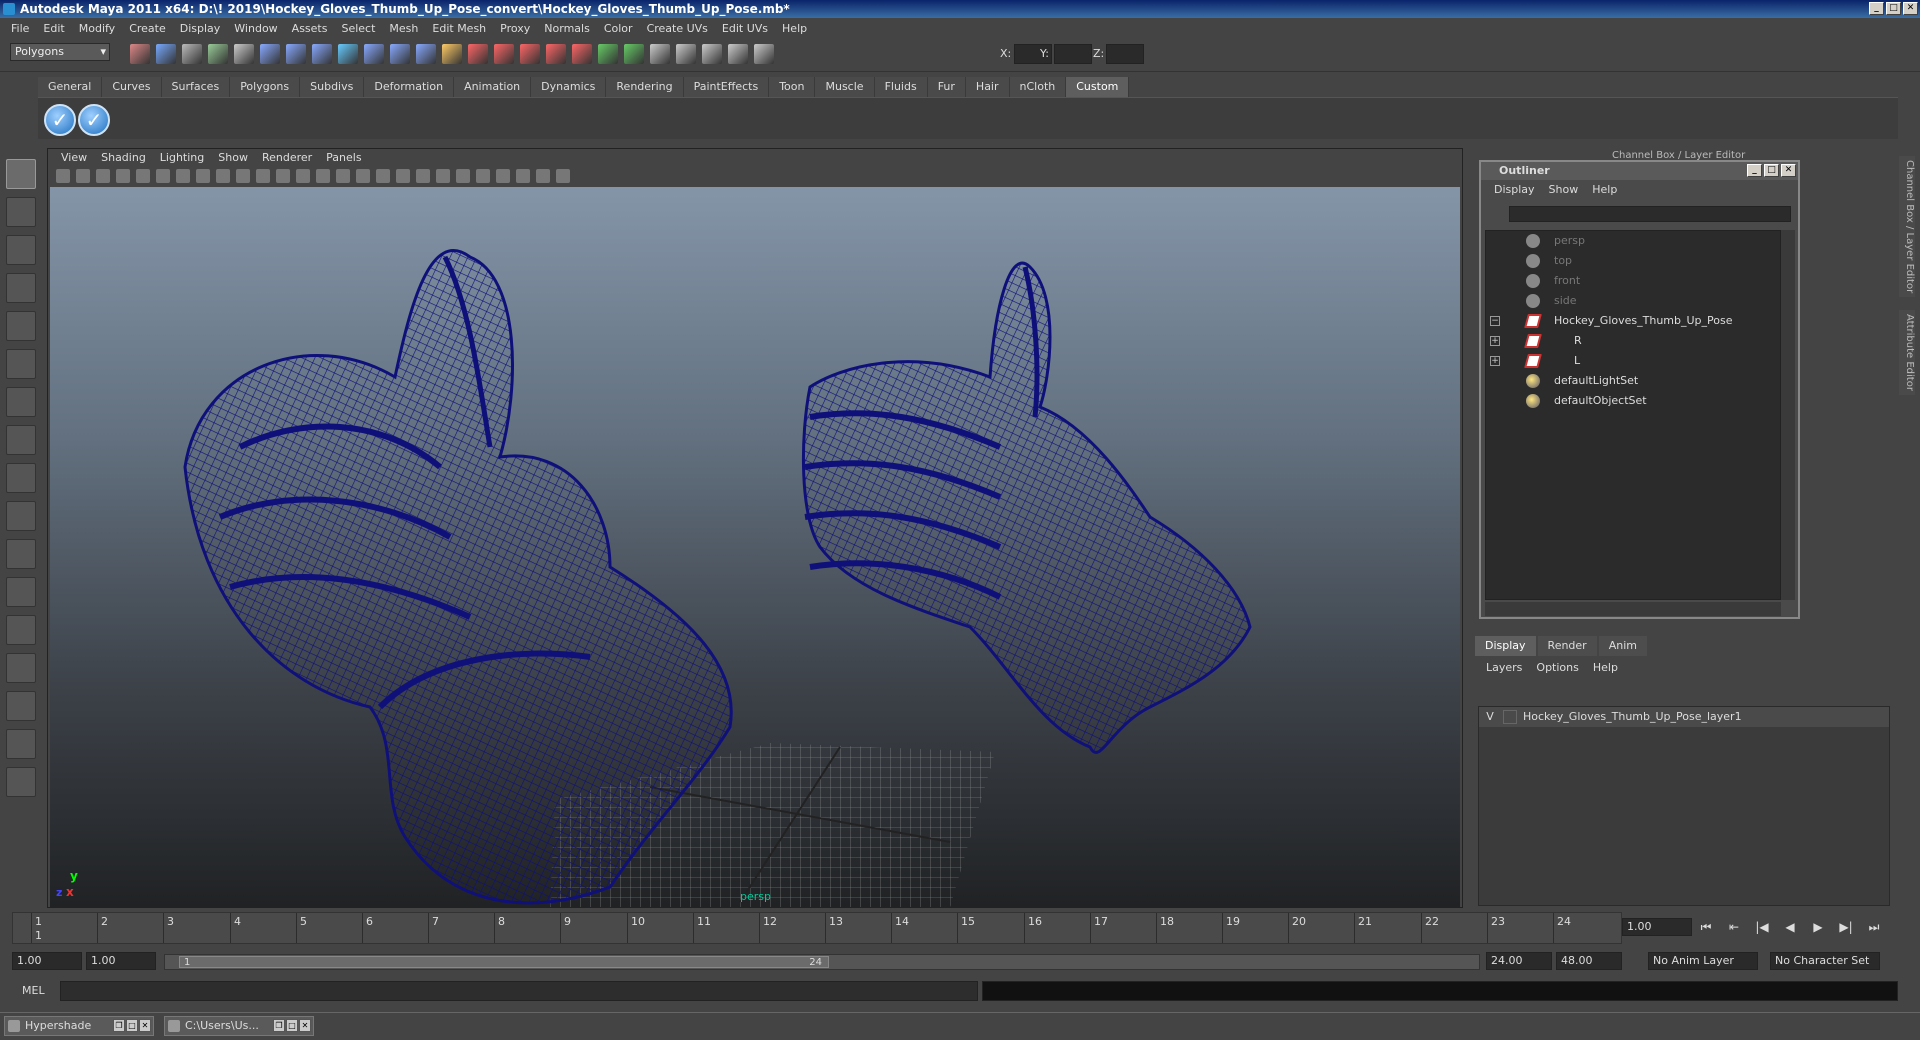  Describe the element at coordinates (822, 962) in the screenshot. I see `range-slider: 1 24` at that location.